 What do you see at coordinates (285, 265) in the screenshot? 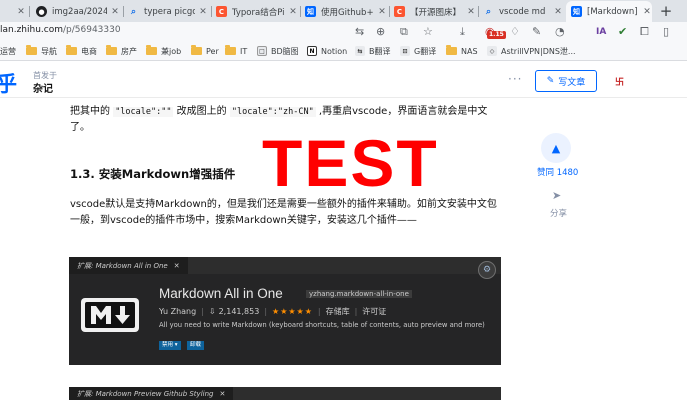
I see `editor-tab-bar: 扩展: Markdown All in One ✕` at bounding box center [285, 265].